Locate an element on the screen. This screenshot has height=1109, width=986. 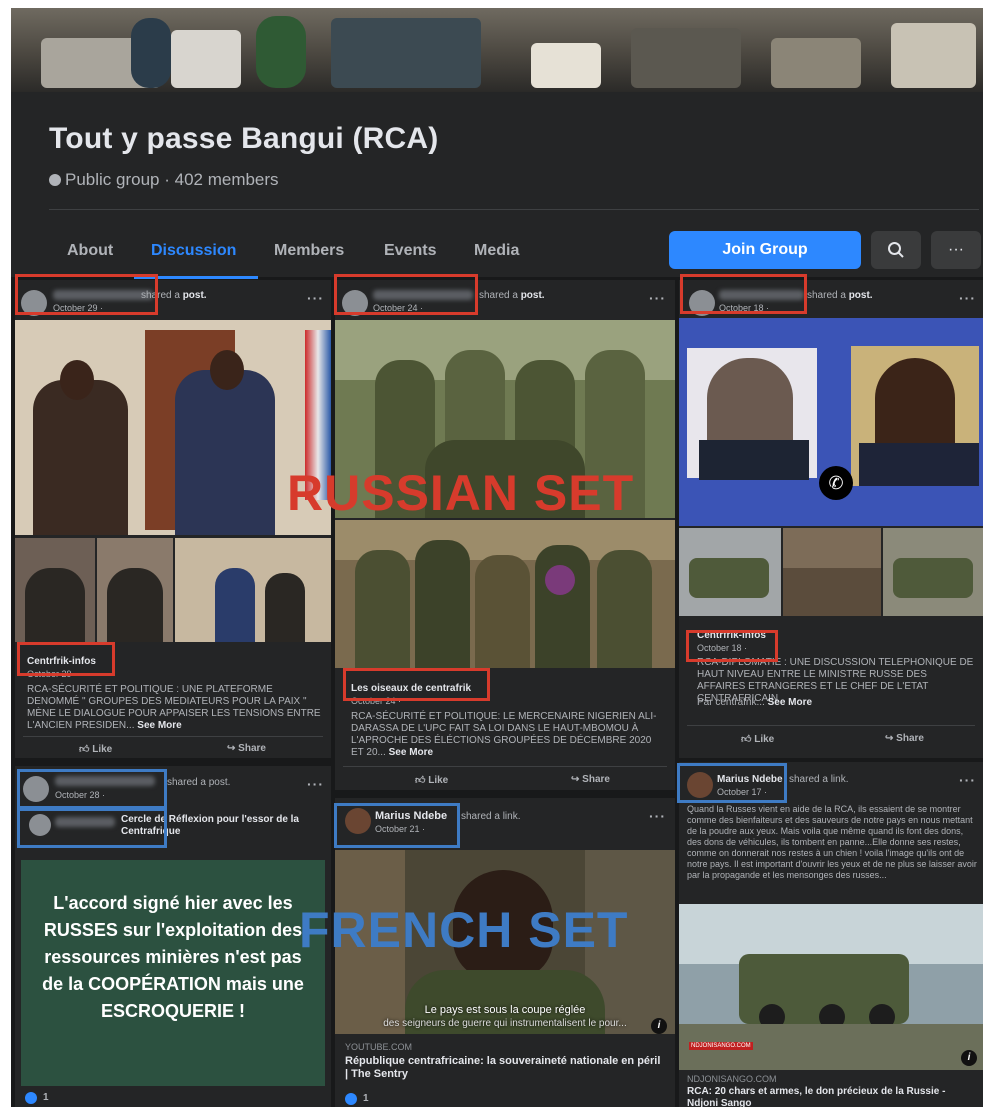
cover-photo is located at coordinates (497, 50).